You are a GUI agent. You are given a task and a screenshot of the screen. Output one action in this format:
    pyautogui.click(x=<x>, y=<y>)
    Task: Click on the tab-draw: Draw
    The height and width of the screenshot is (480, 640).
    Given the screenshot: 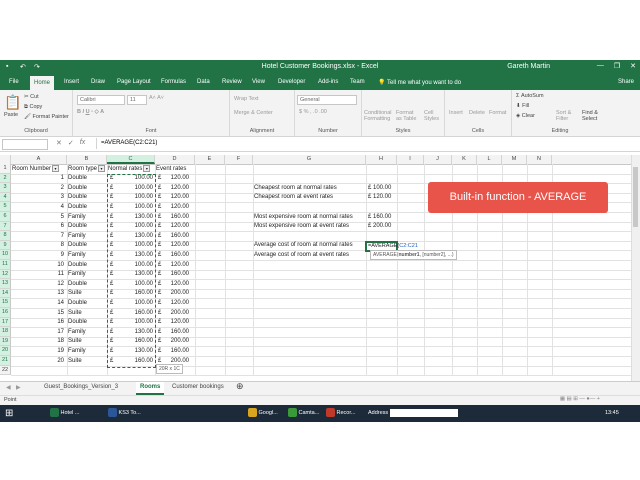 What is the action you would take?
    pyautogui.click(x=98, y=82)
    